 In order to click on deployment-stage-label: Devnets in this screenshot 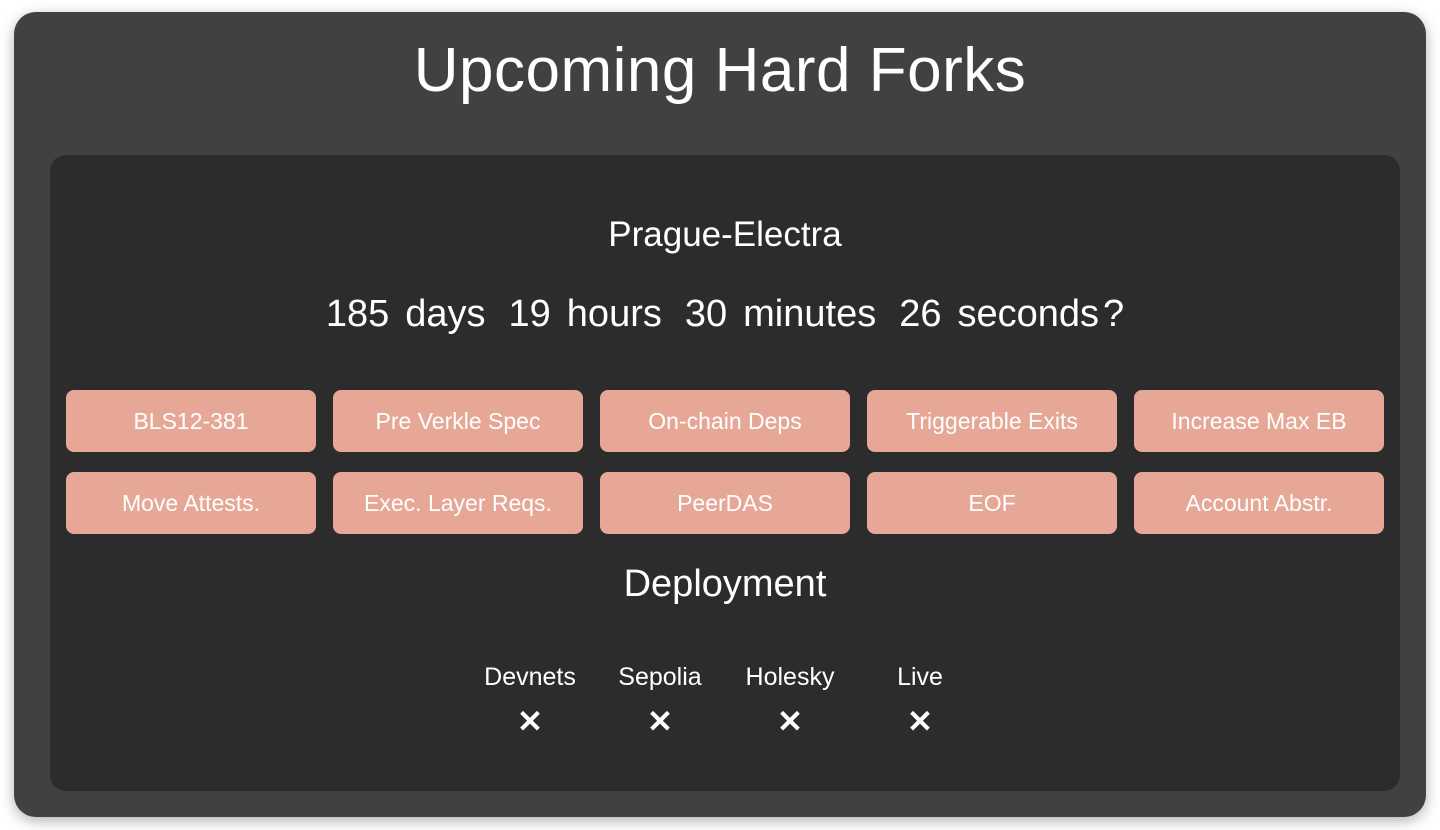, I will do `click(530, 677)`.